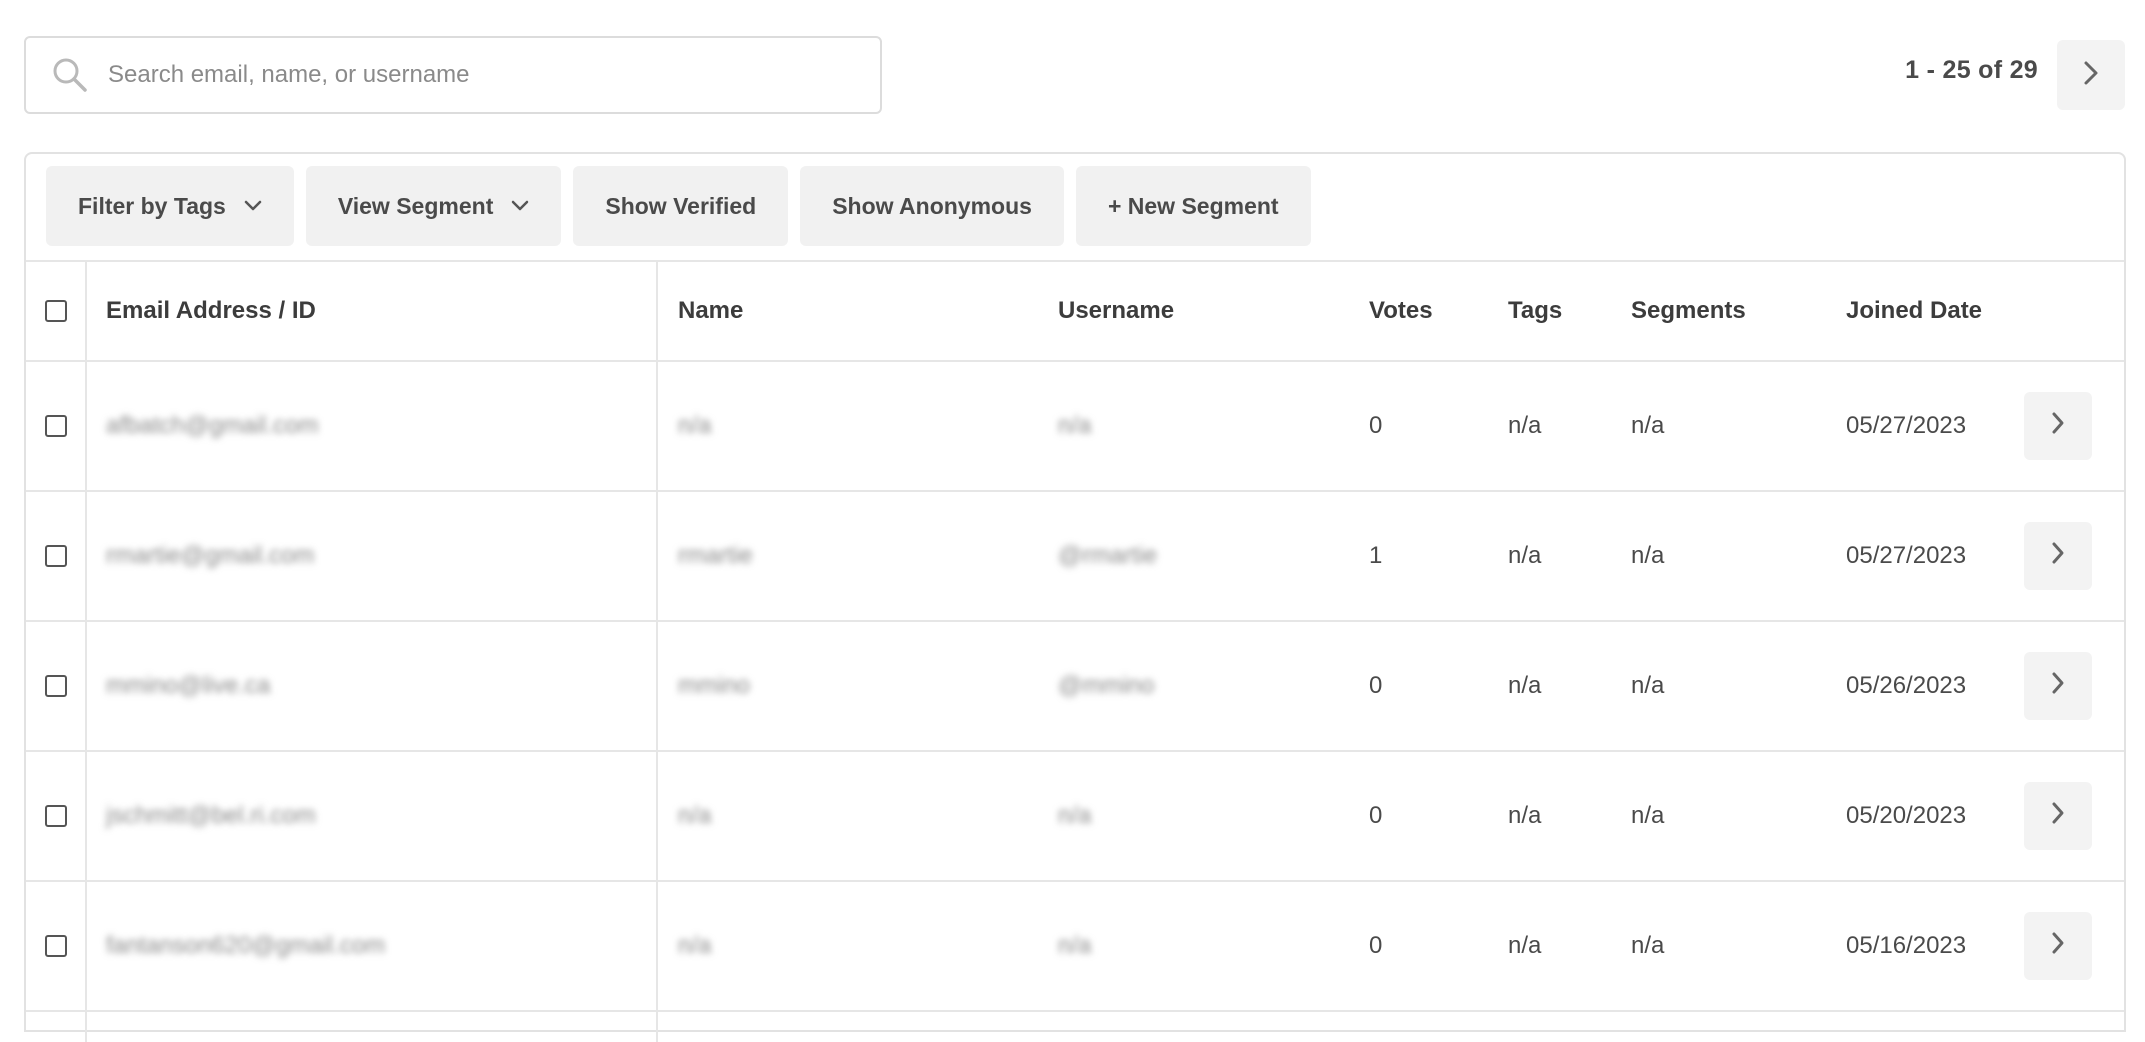  I want to click on filter-by-tags-button: Filter by Tags, so click(170, 206).